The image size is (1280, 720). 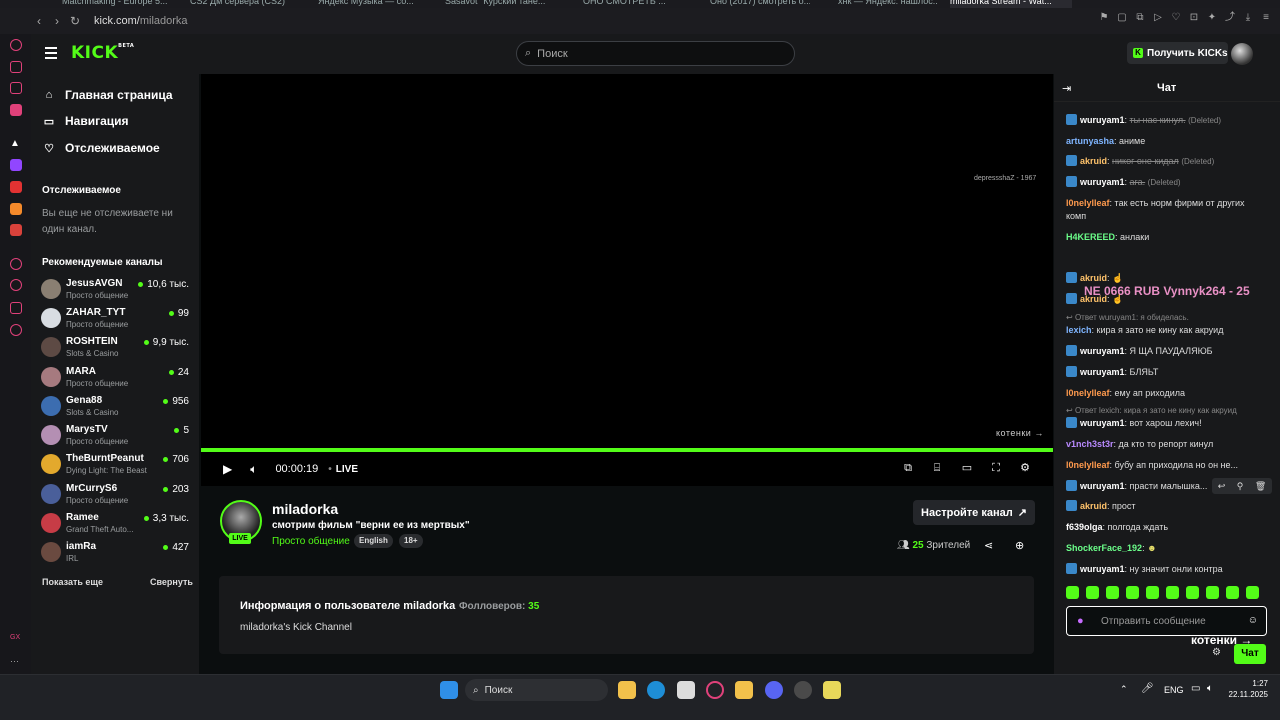 What do you see at coordinates (655, 53) in the screenshot?
I see `search-input: ⌕ Поиск` at bounding box center [655, 53].